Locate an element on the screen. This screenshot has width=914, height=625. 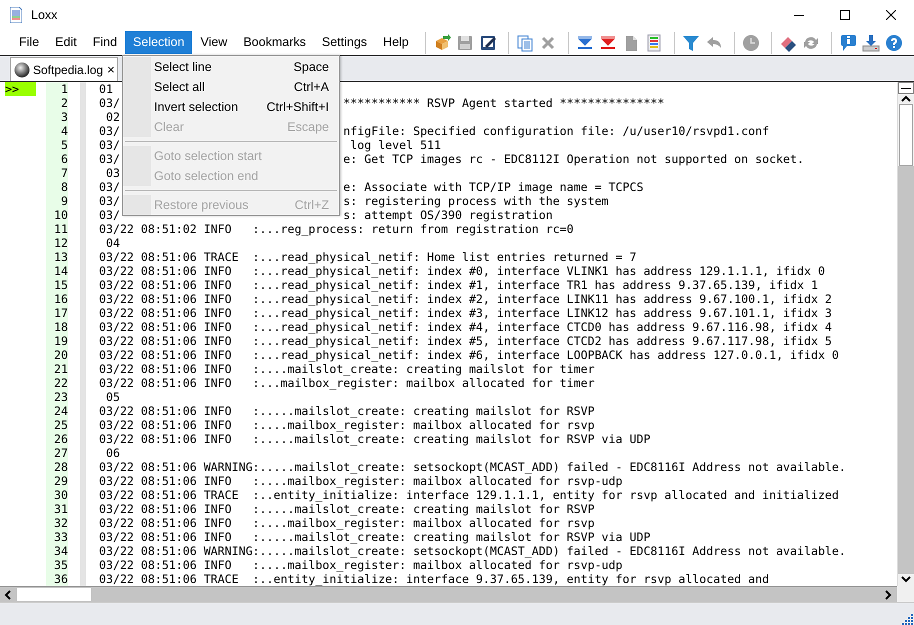
log-line: 03/22 08:51:06 INFO :...mailbox_register: mailbox allocated for timer is located at coordinates (347, 383).